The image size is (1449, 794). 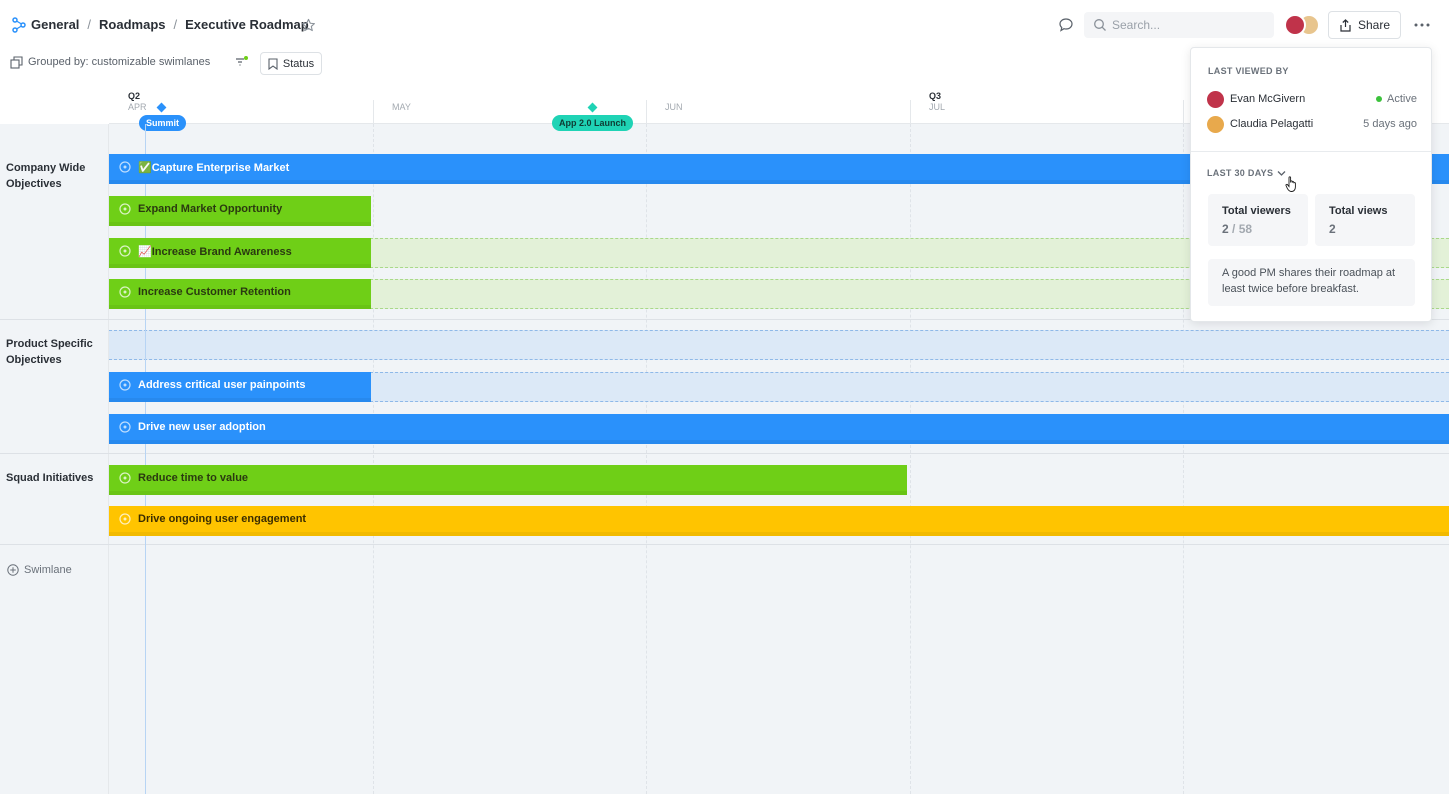 I want to click on status-button: Status, so click(x=291, y=63).